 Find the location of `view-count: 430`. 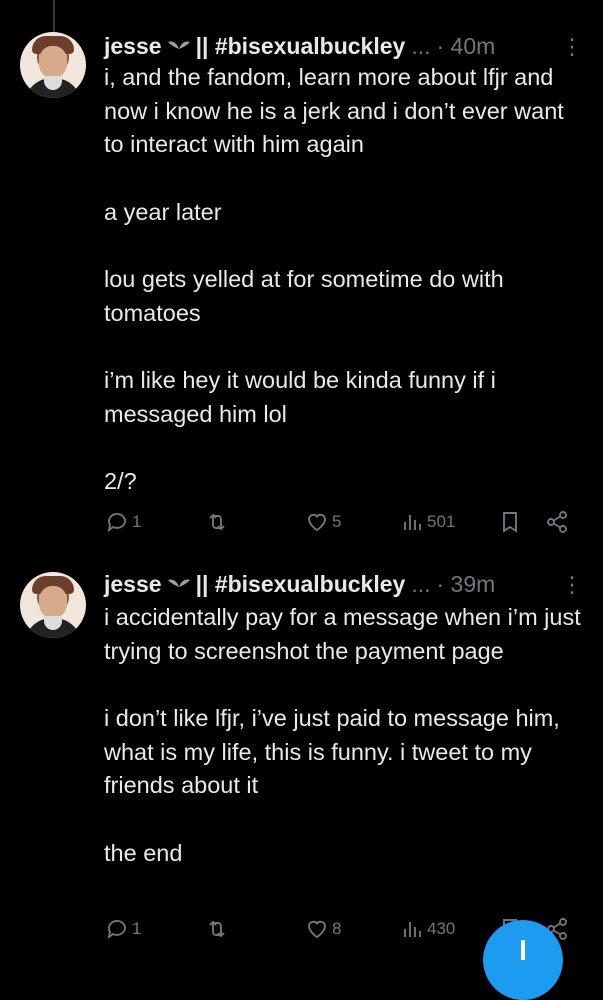

view-count: 430 is located at coordinates (441, 928).